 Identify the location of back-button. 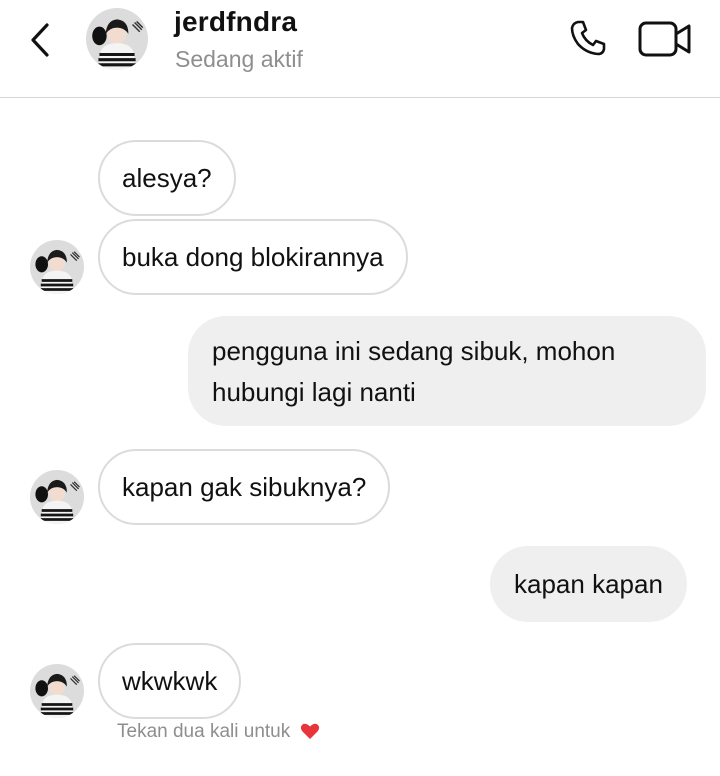
(40, 40).